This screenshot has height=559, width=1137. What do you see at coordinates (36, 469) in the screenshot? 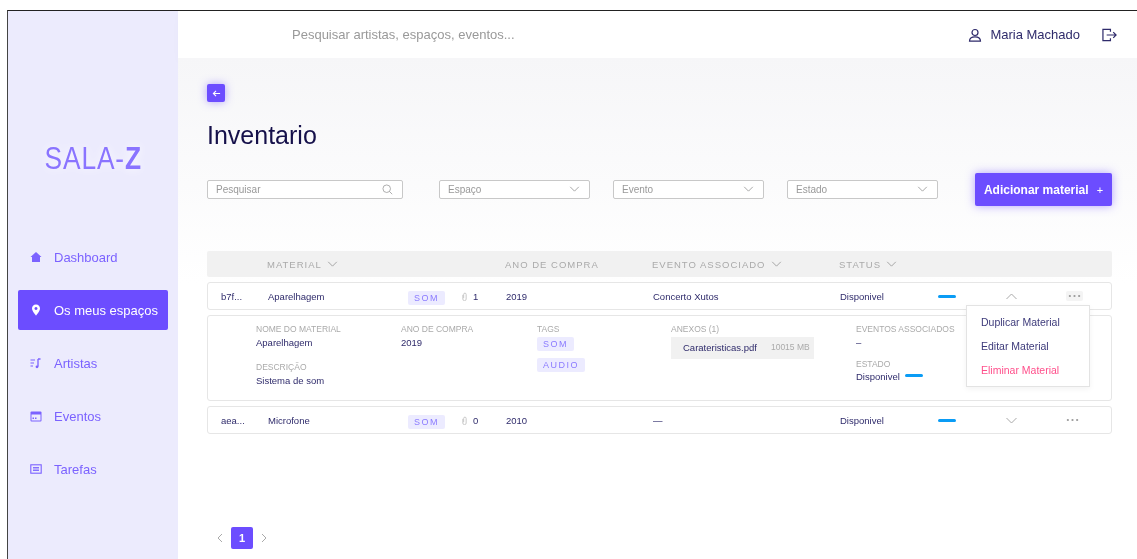
I see `list-icon` at bounding box center [36, 469].